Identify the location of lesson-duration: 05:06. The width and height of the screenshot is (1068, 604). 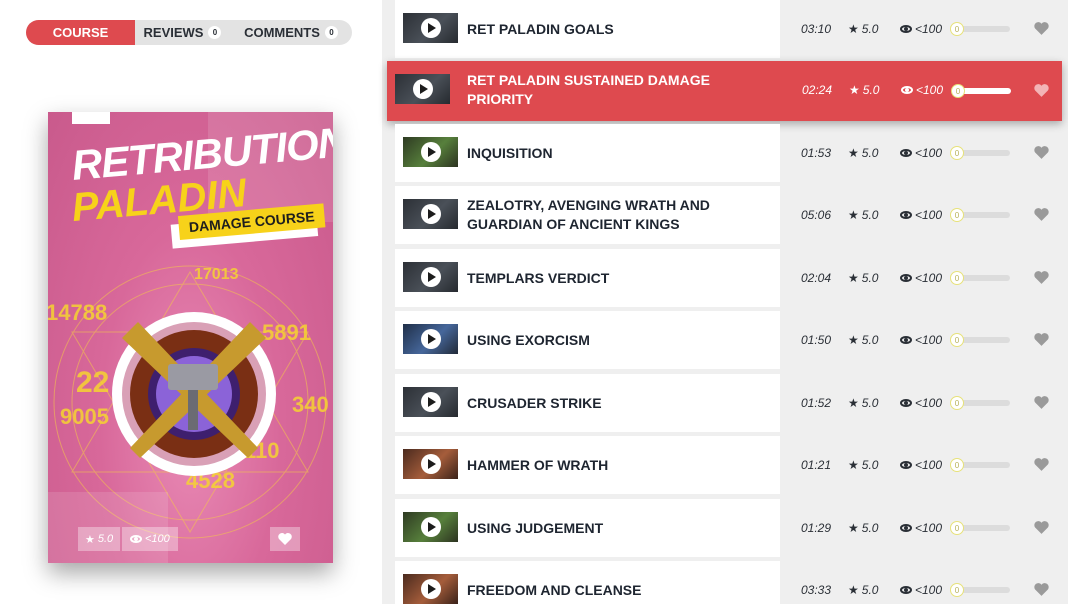
(816, 215).